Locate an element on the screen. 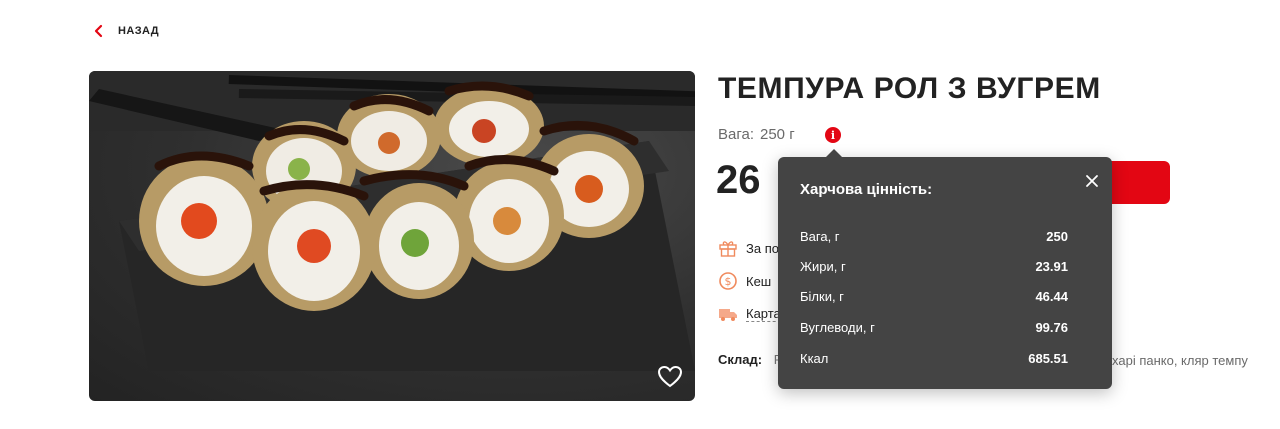  nutrition-label: Білки, г is located at coordinates (822, 296).